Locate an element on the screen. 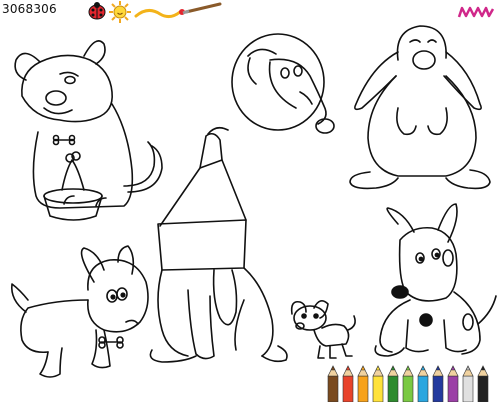 The width and height of the screenshot is (500, 402). long-eared-dog-sitting is located at coordinates (420, 107).